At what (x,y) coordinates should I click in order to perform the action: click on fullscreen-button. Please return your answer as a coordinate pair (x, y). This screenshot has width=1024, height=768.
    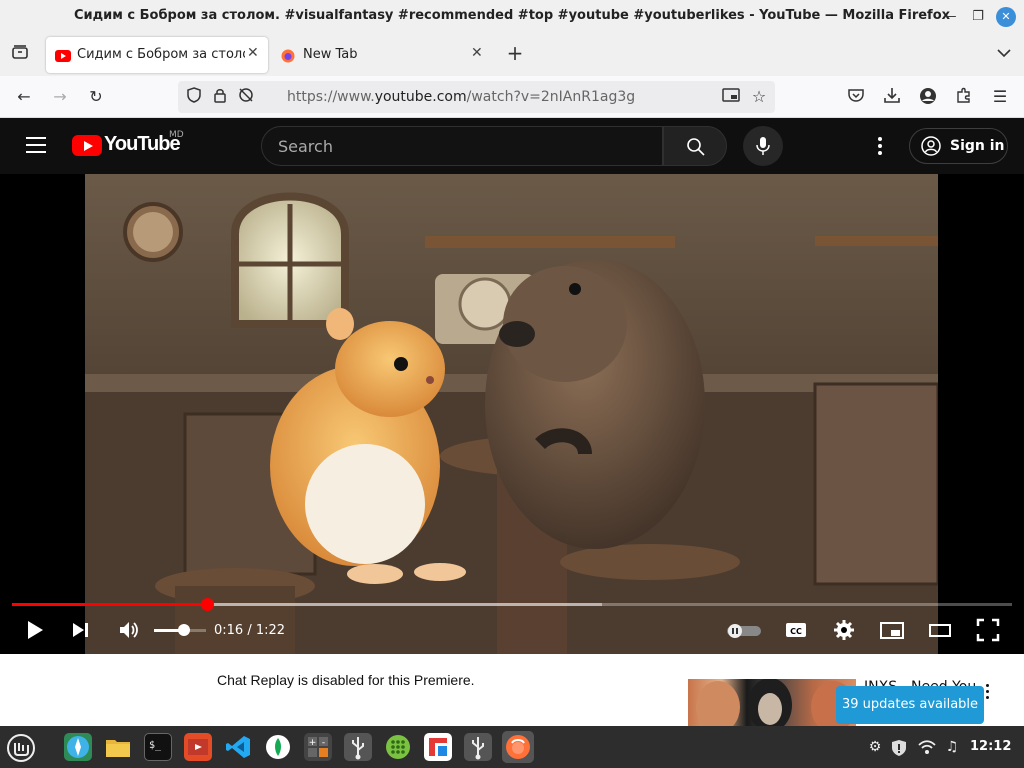
    Looking at the image, I should click on (988, 630).